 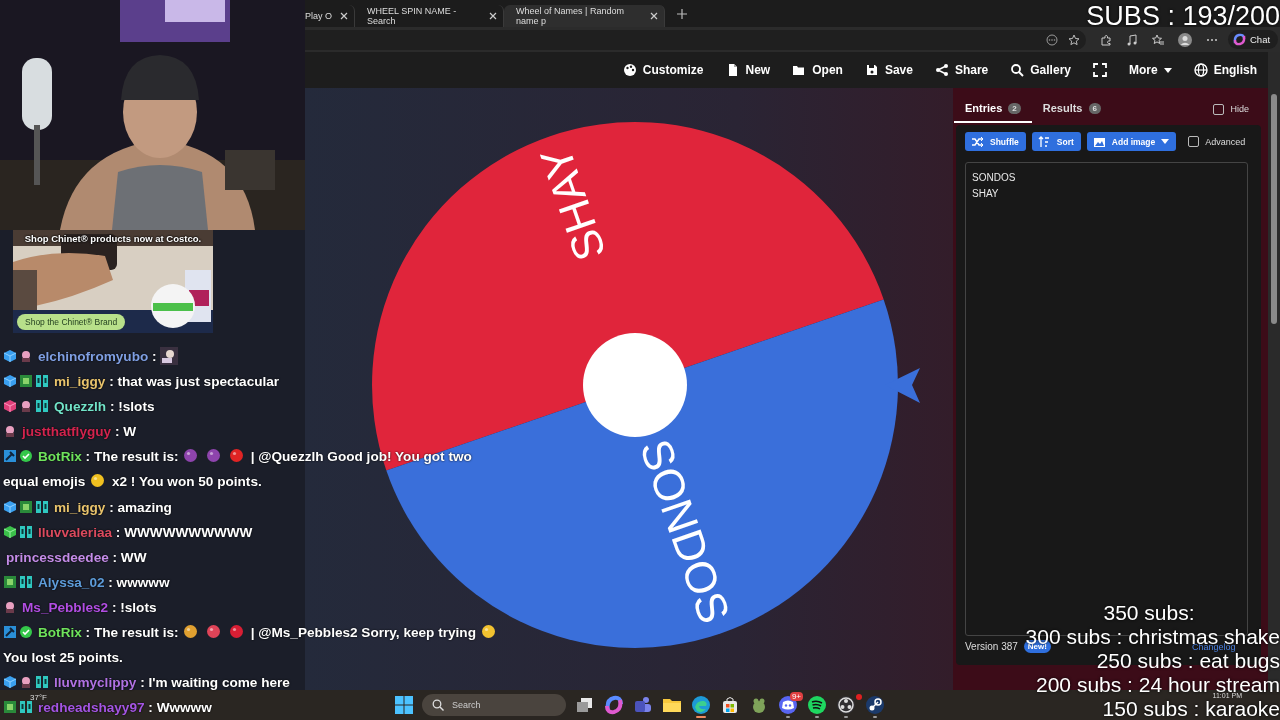 What do you see at coordinates (1014, 108) in the screenshot?
I see `count-badge: 2` at bounding box center [1014, 108].